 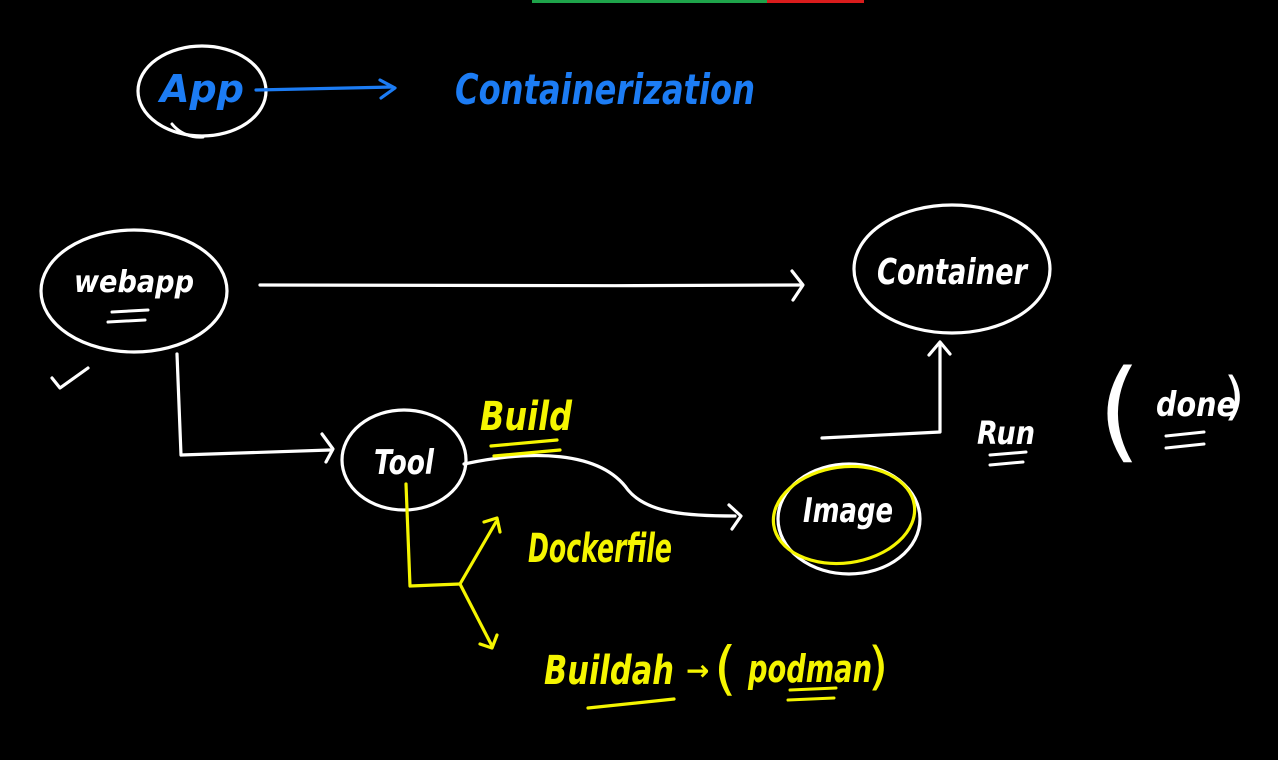 What do you see at coordinates (70, 378) in the screenshot?
I see `checkmark-icon` at bounding box center [70, 378].